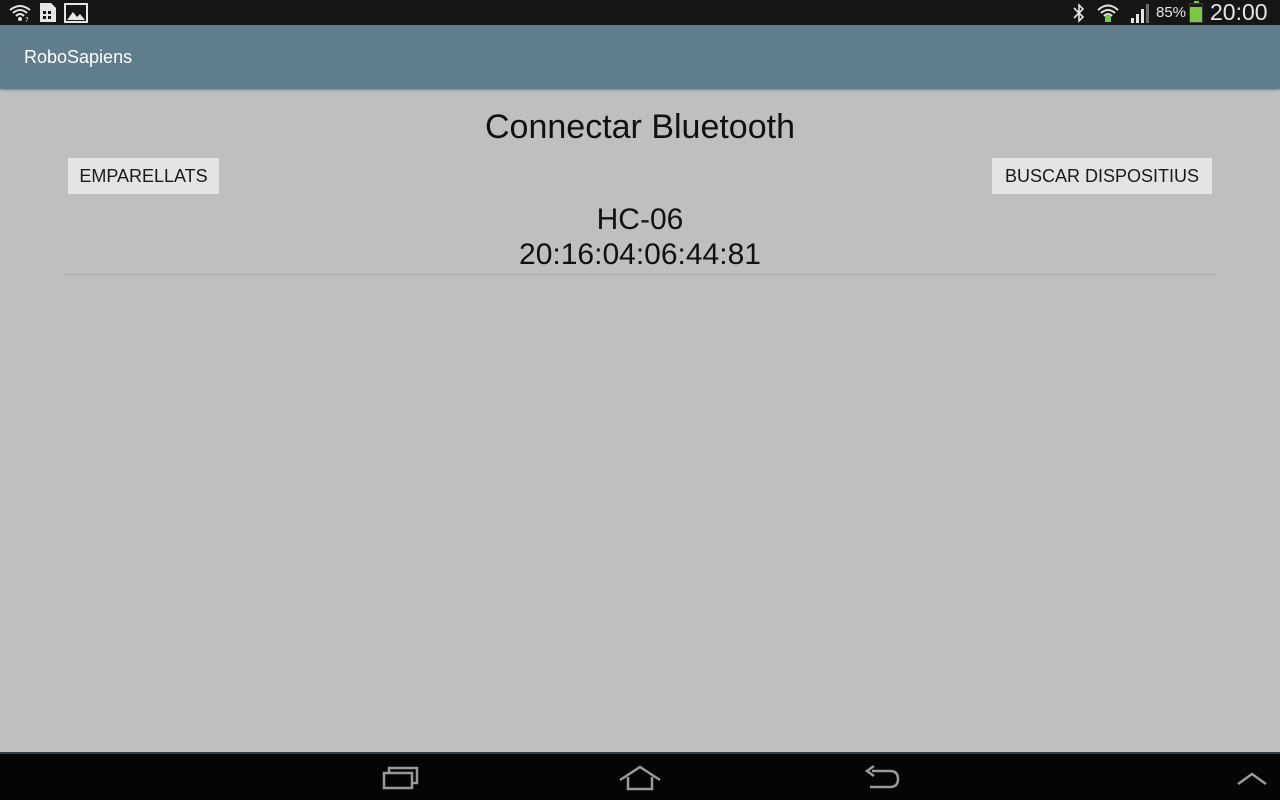 The height and width of the screenshot is (800, 1280). I want to click on wifi-notification-icon: ?, so click(20, 12).